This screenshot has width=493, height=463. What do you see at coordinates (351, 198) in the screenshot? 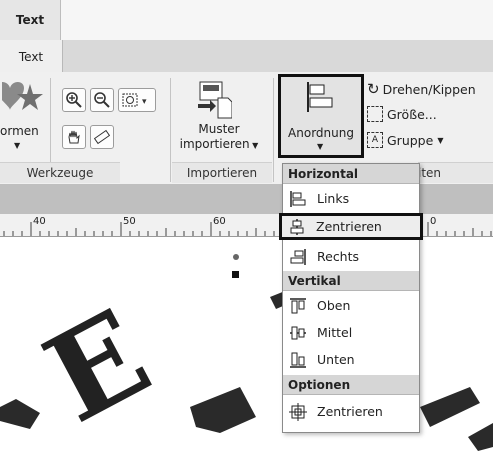
I see `menu-item-links: Links` at bounding box center [351, 198].